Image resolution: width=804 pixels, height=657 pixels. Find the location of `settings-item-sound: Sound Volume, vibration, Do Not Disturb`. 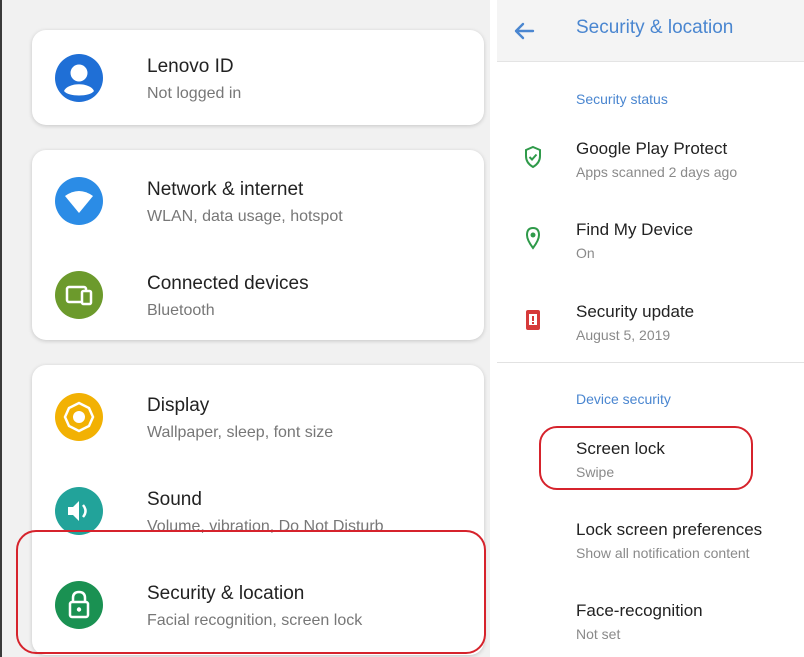

settings-item-sound: Sound Volume, vibration, Do Not Disturb is located at coordinates (258, 509).